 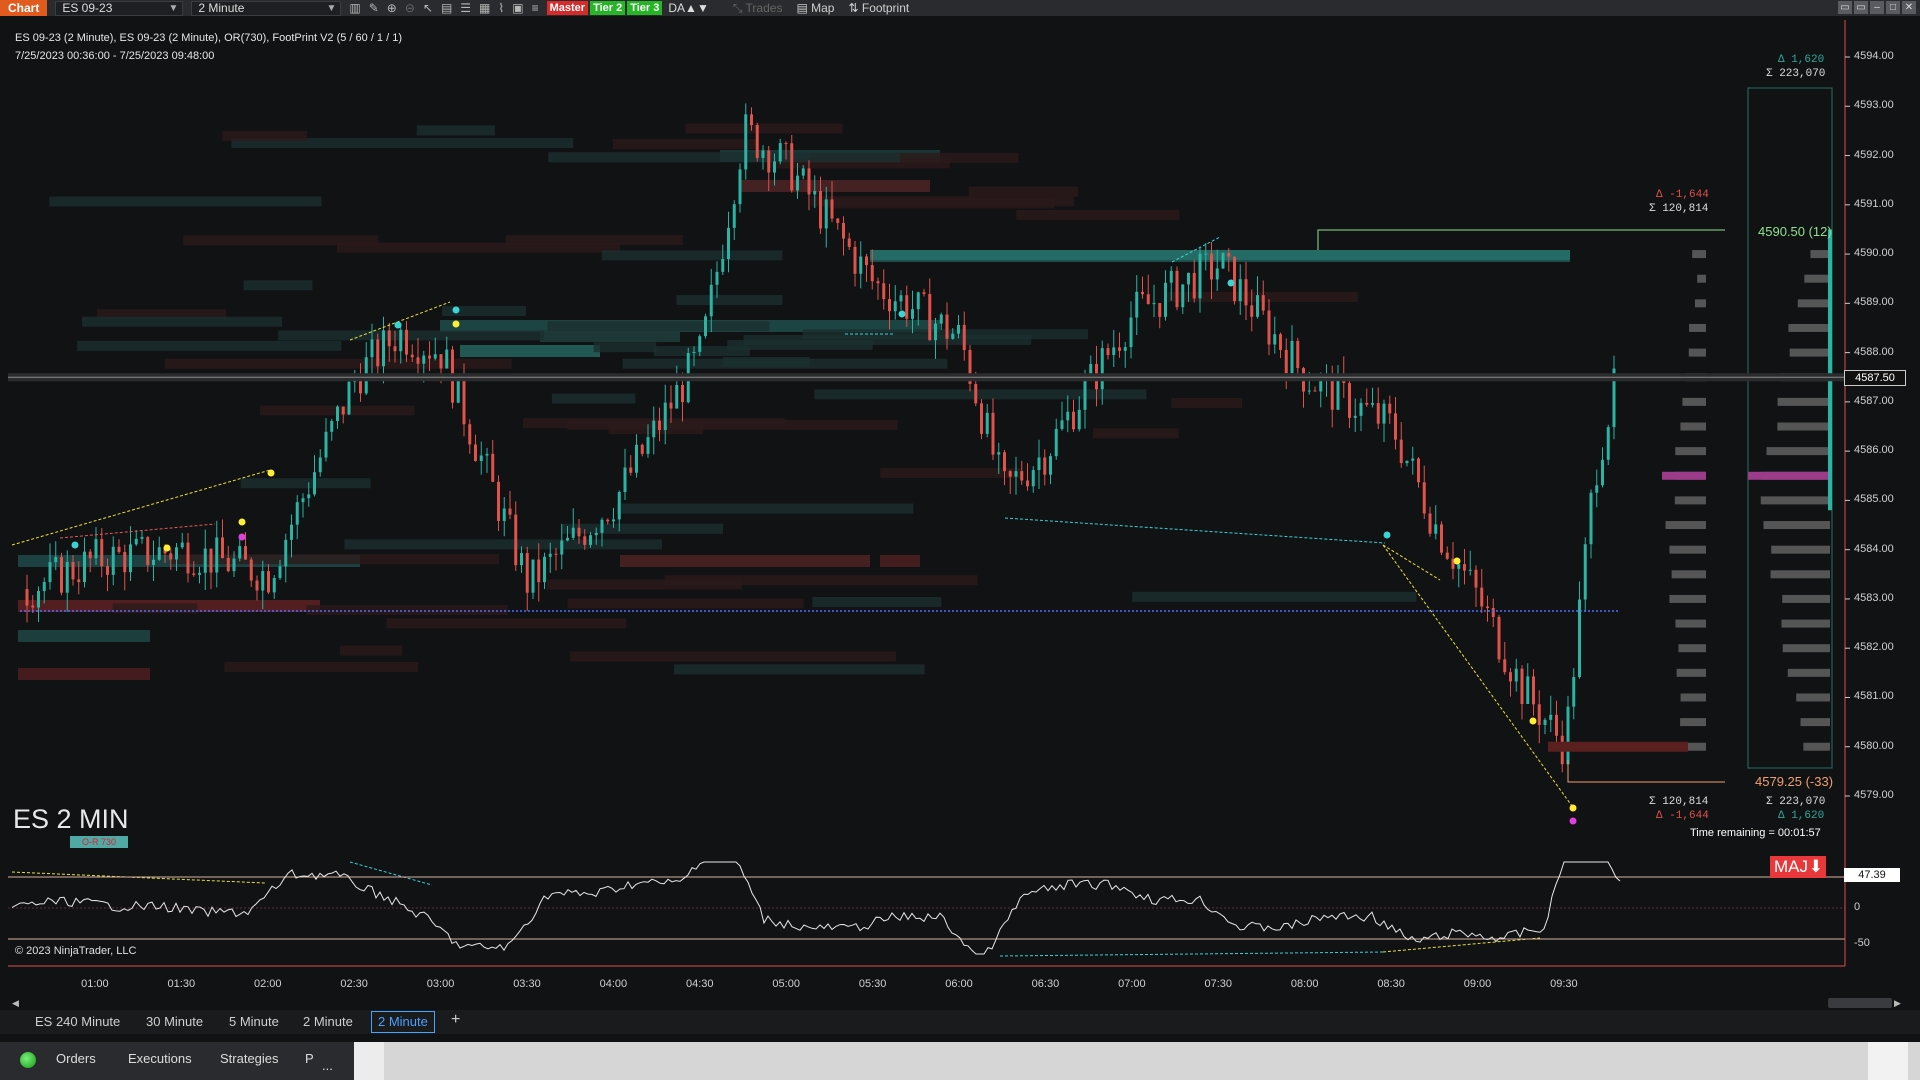 What do you see at coordinates (758, 8) in the screenshot?
I see `trades-button: ⤡ Trades` at bounding box center [758, 8].